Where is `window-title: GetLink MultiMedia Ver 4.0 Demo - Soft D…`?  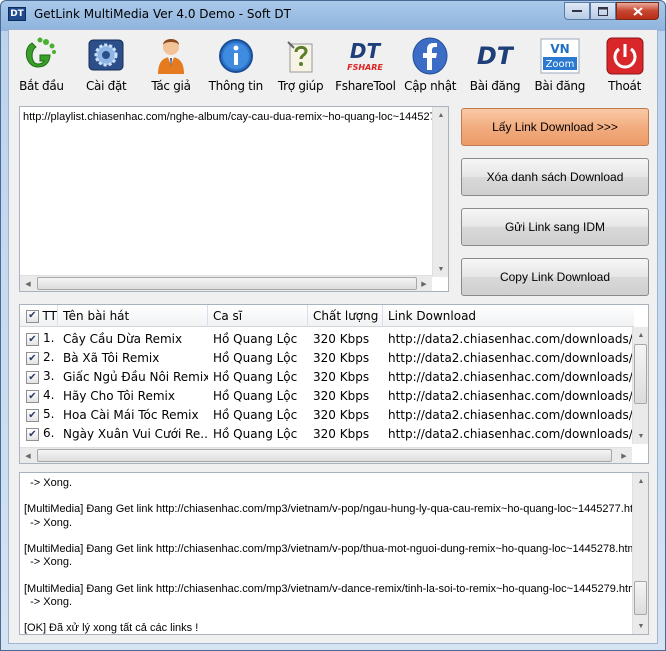 window-title: GetLink MultiMedia Ver 4.0 Demo - Soft D… is located at coordinates (162, 14).